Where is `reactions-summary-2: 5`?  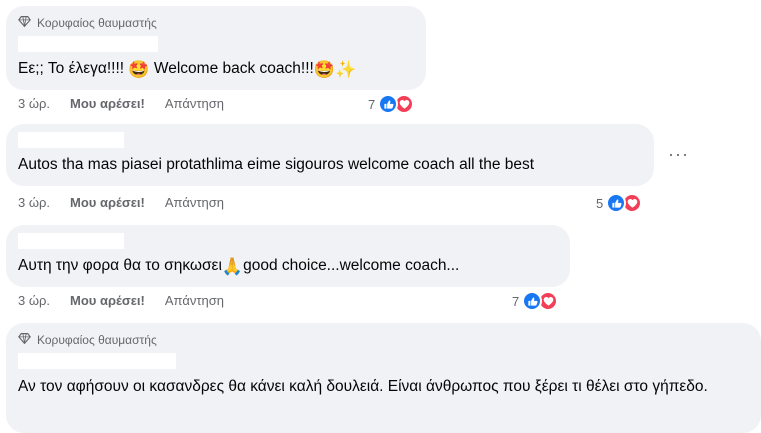
reactions-summary-2: 5 is located at coordinates (619, 203).